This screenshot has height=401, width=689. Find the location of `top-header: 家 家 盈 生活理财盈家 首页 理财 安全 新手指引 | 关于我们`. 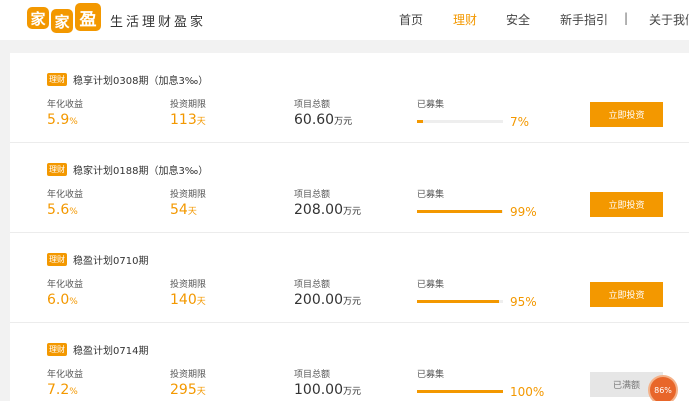

top-header: 家 家 盈 生活理财盈家 首页 理财 安全 新手指引 | 关于我们 is located at coordinates (344, 20).